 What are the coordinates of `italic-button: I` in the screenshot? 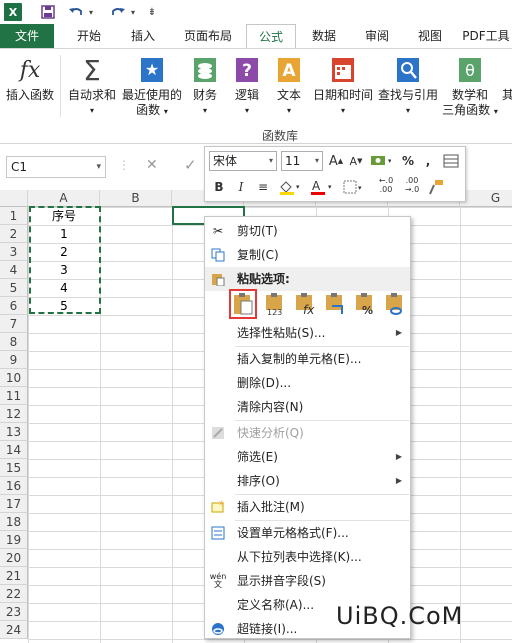 It's located at (241, 187).